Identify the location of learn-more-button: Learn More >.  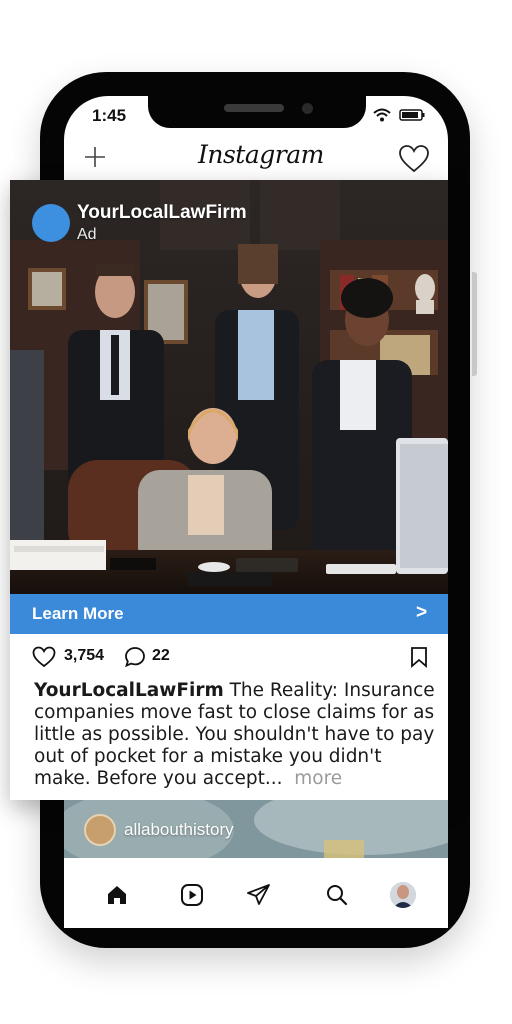
(229, 614).